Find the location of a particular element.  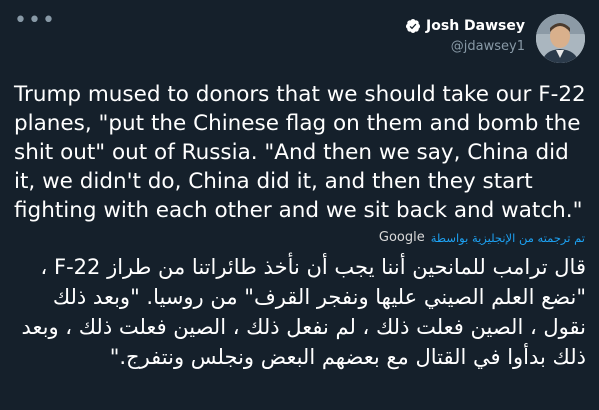

author-handle: @jdawsey1 is located at coordinates (465, 46).